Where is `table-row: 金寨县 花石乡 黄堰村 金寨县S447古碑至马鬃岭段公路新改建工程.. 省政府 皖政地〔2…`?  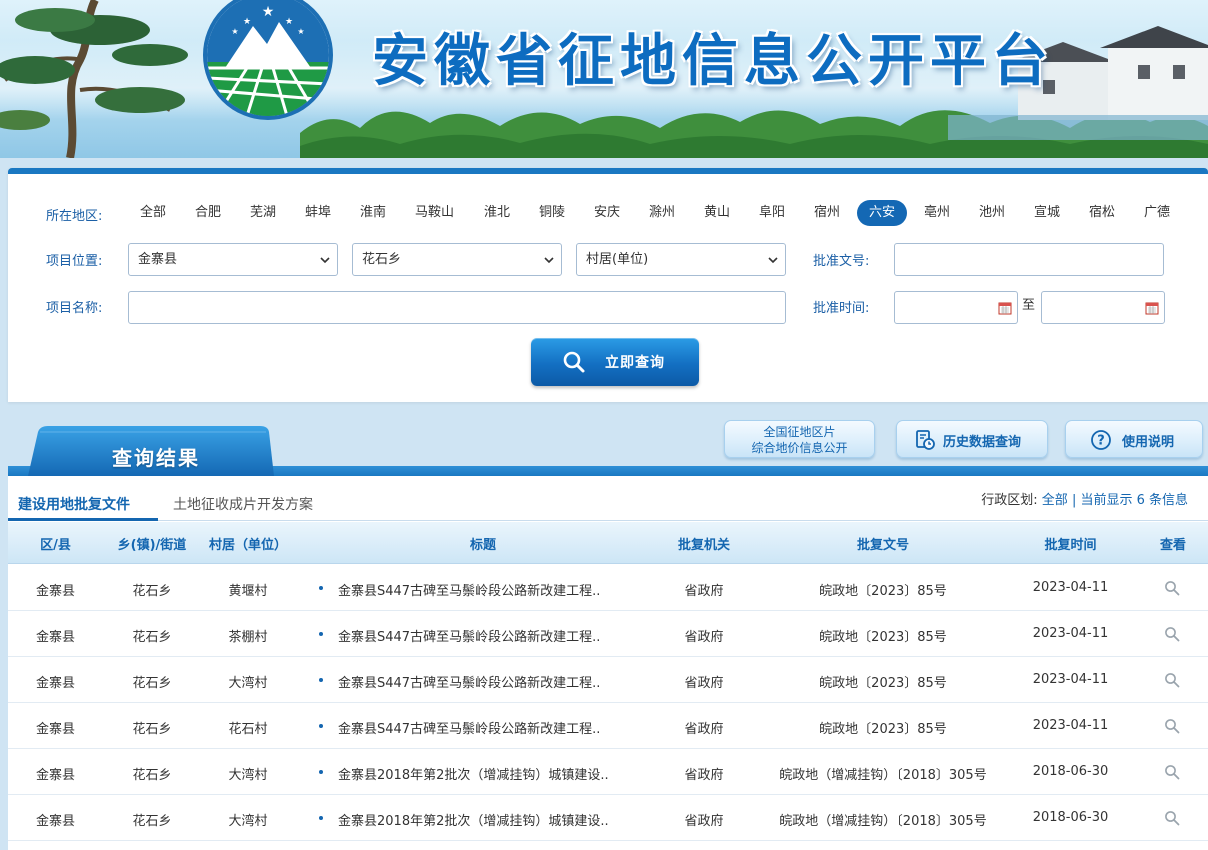 table-row: 金寨县 花石乡 黄堰村 金寨县S447古碑至马鬃岭段公路新改建工程.. 省政府 皖政地〔2… is located at coordinates (608, 588).